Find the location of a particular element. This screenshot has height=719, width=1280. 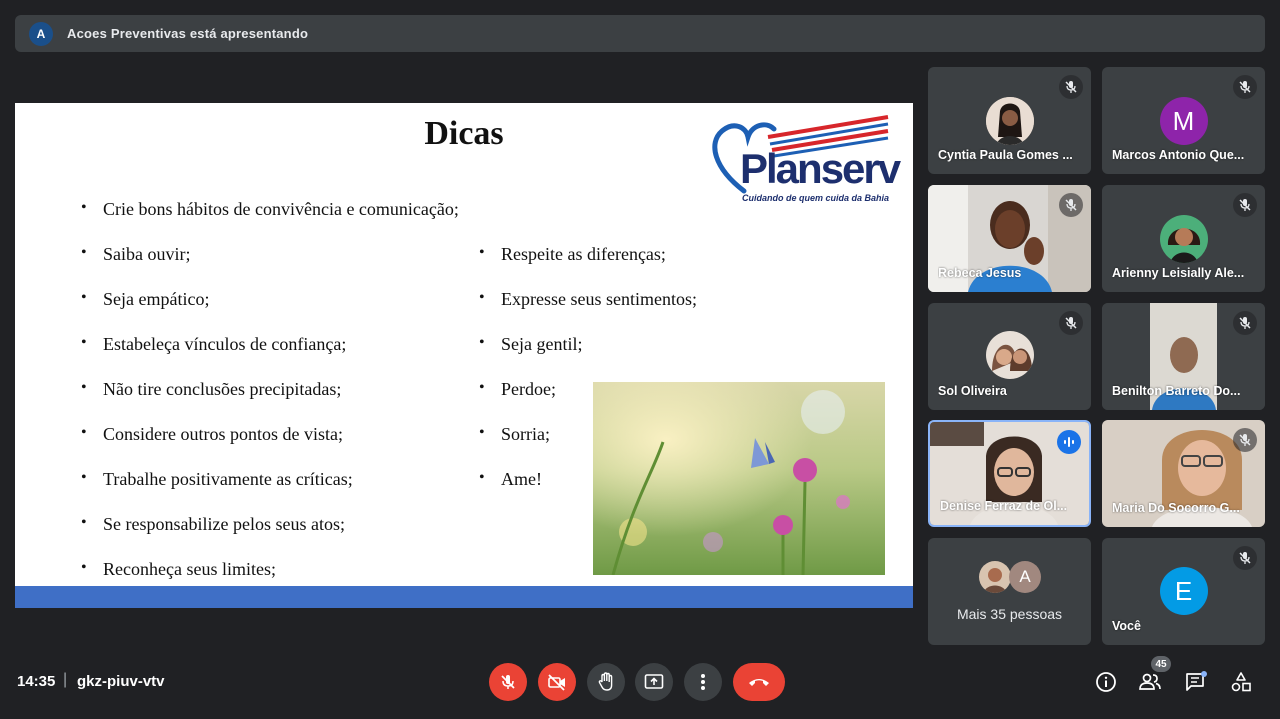

meeting-code: gkz-piuv-vtv is located at coordinates (121, 681).